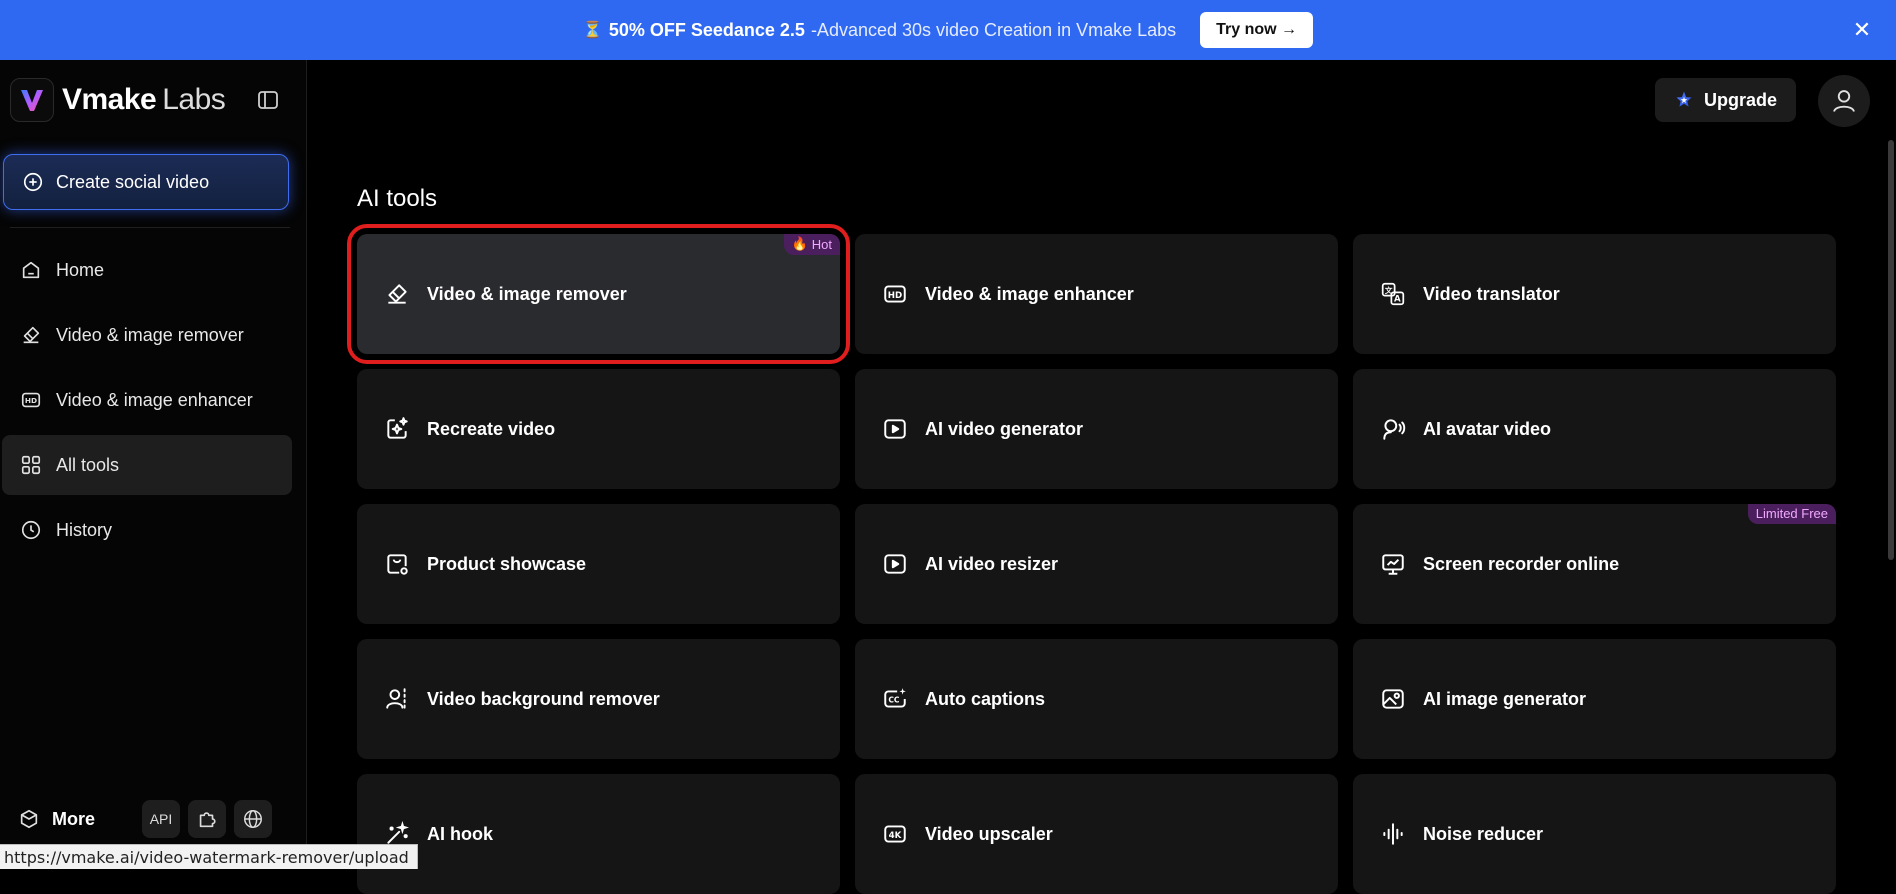 This screenshot has width=1896, height=894. I want to click on hourglass-icon: ⏳, so click(592, 30).